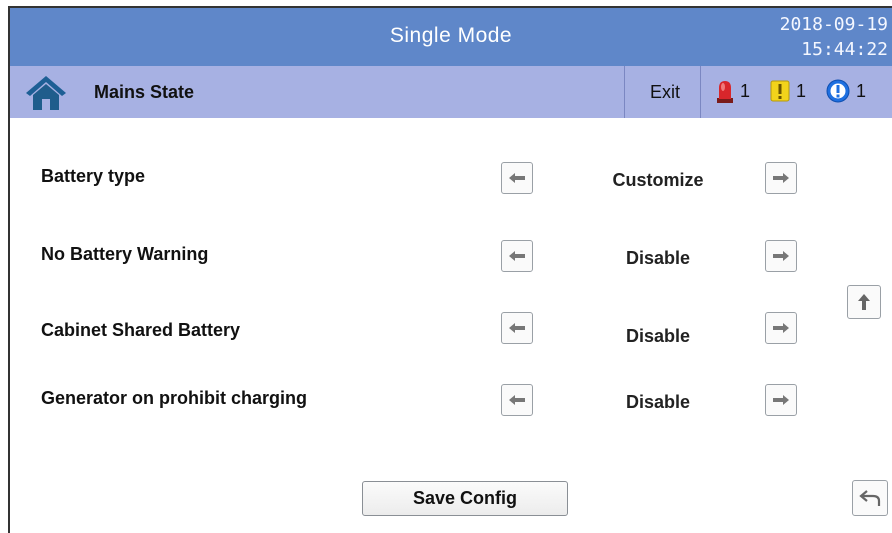 This screenshot has height=533, width=892. I want to click on setting-row-no-battery-warning: No Battery Warning Disable, so click(451, 256).